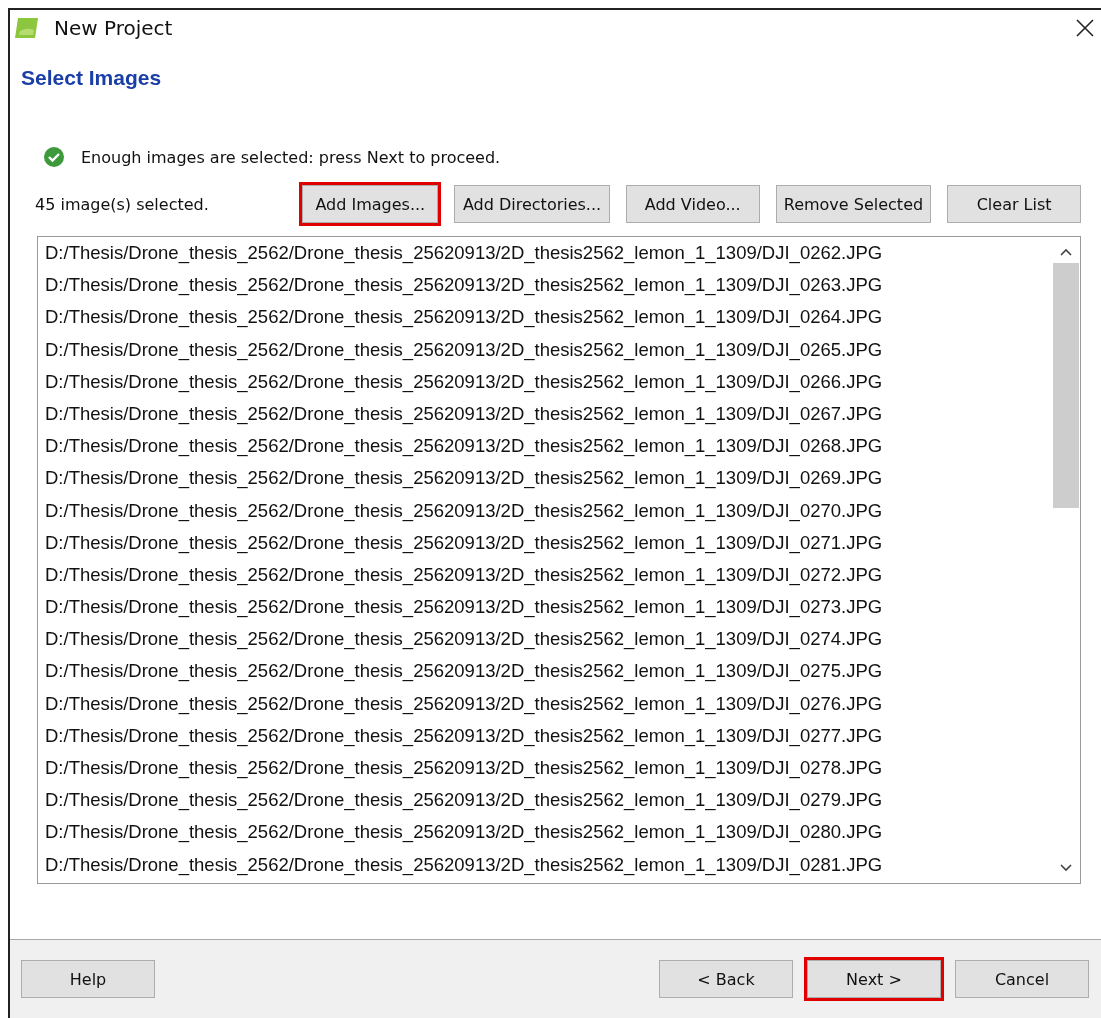 This screenshot has height=1018, width=1101. What do you see at coordinates (291, 157) in the screenshot?
I see `status-message: Enough images are selected: press Next to proceed.` at bounding box center [291, 157].